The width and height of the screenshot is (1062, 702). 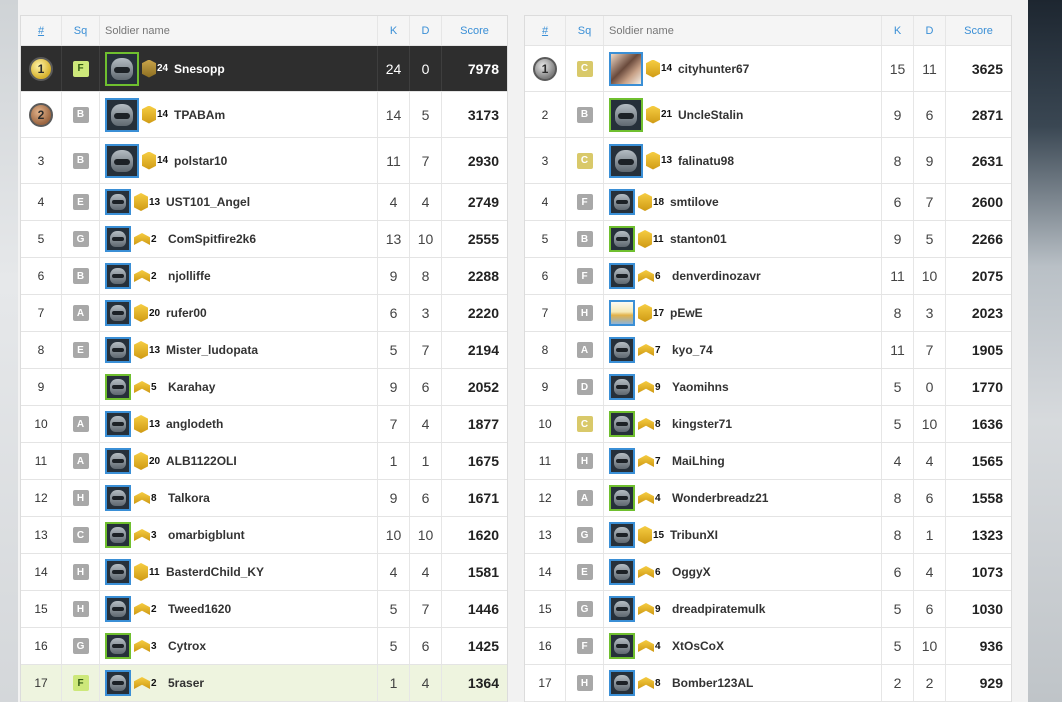 What do you see at coordinates (264, 646) in the screenshot?
I see `player-row: 16 G 3 Cytrox 5 6 1425` at bounding box center [264, 646].